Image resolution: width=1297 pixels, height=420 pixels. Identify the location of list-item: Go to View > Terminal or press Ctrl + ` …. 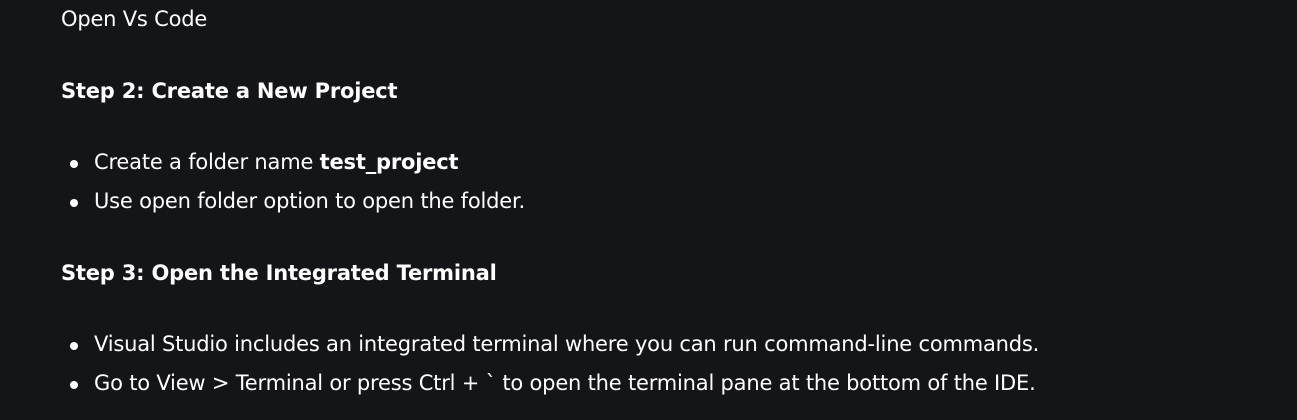
(550, 383).